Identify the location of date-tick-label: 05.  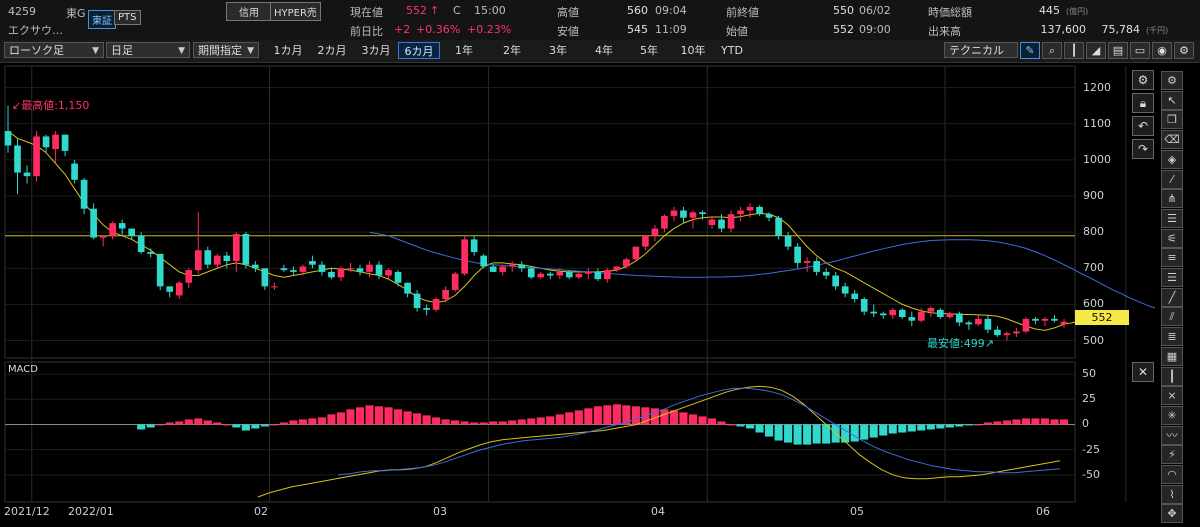
(857, 511).